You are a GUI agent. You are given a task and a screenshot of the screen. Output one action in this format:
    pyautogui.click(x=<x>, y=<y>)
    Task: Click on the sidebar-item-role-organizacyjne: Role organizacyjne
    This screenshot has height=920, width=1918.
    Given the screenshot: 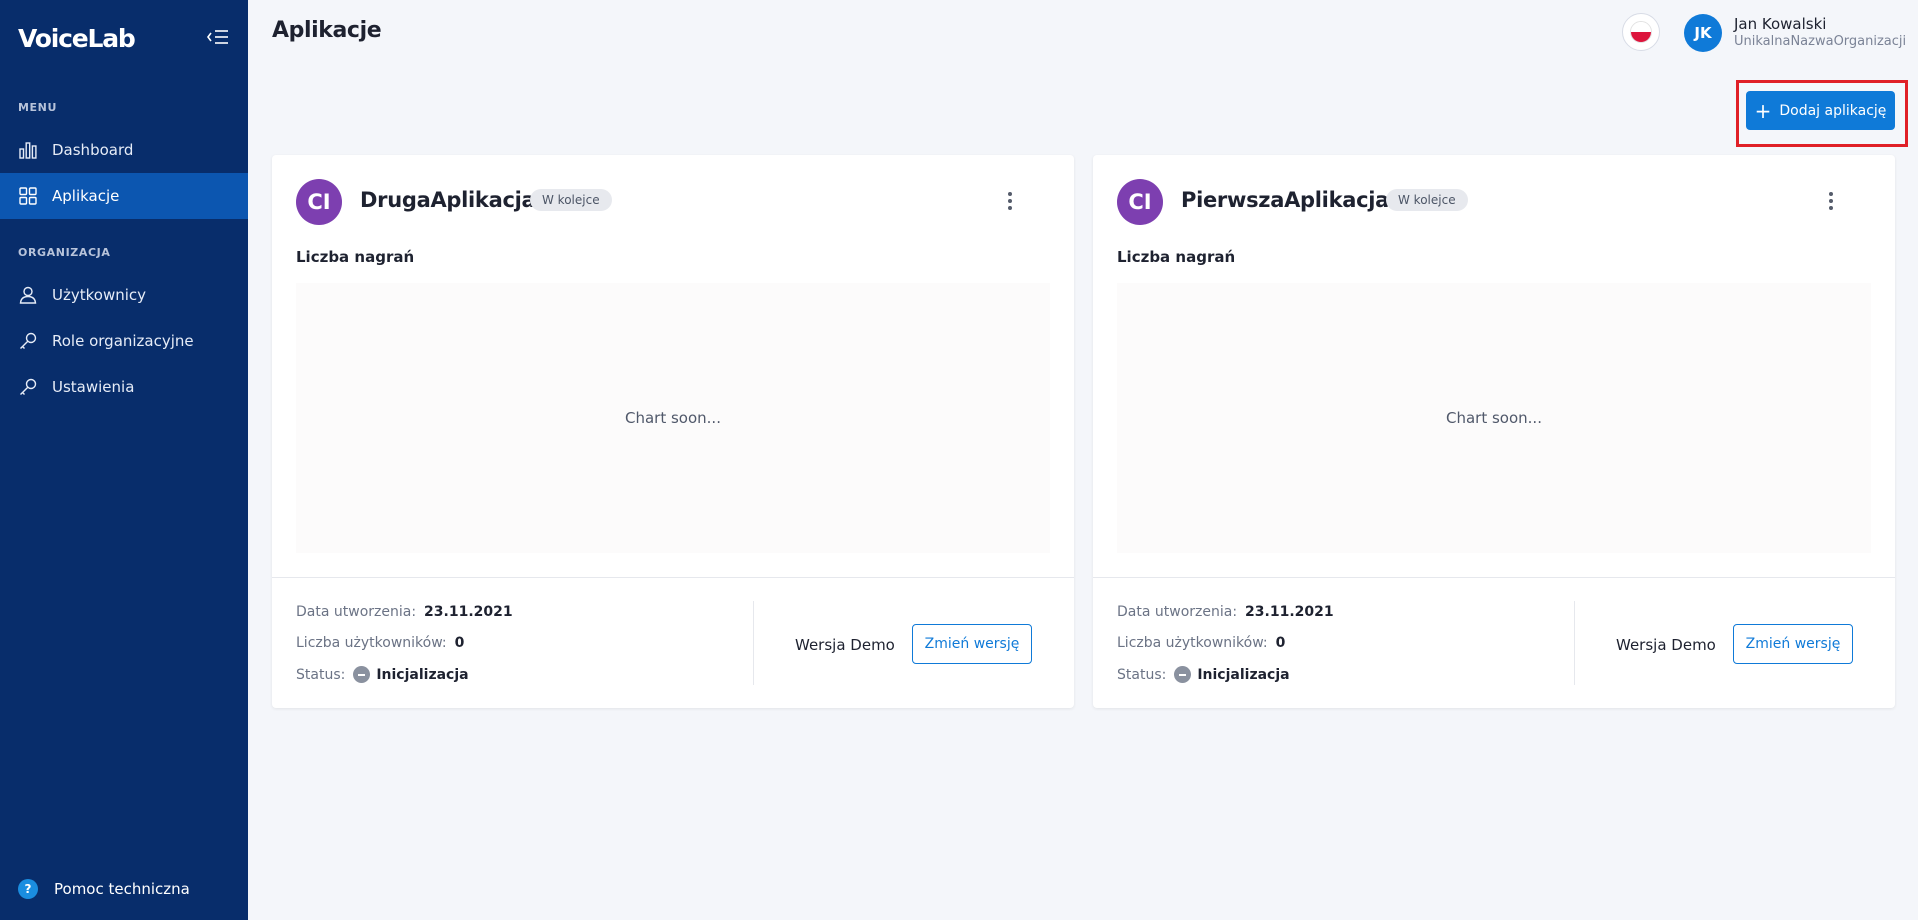 What is the action you would take?
    pyautogui.click(x=124, y=341)
    